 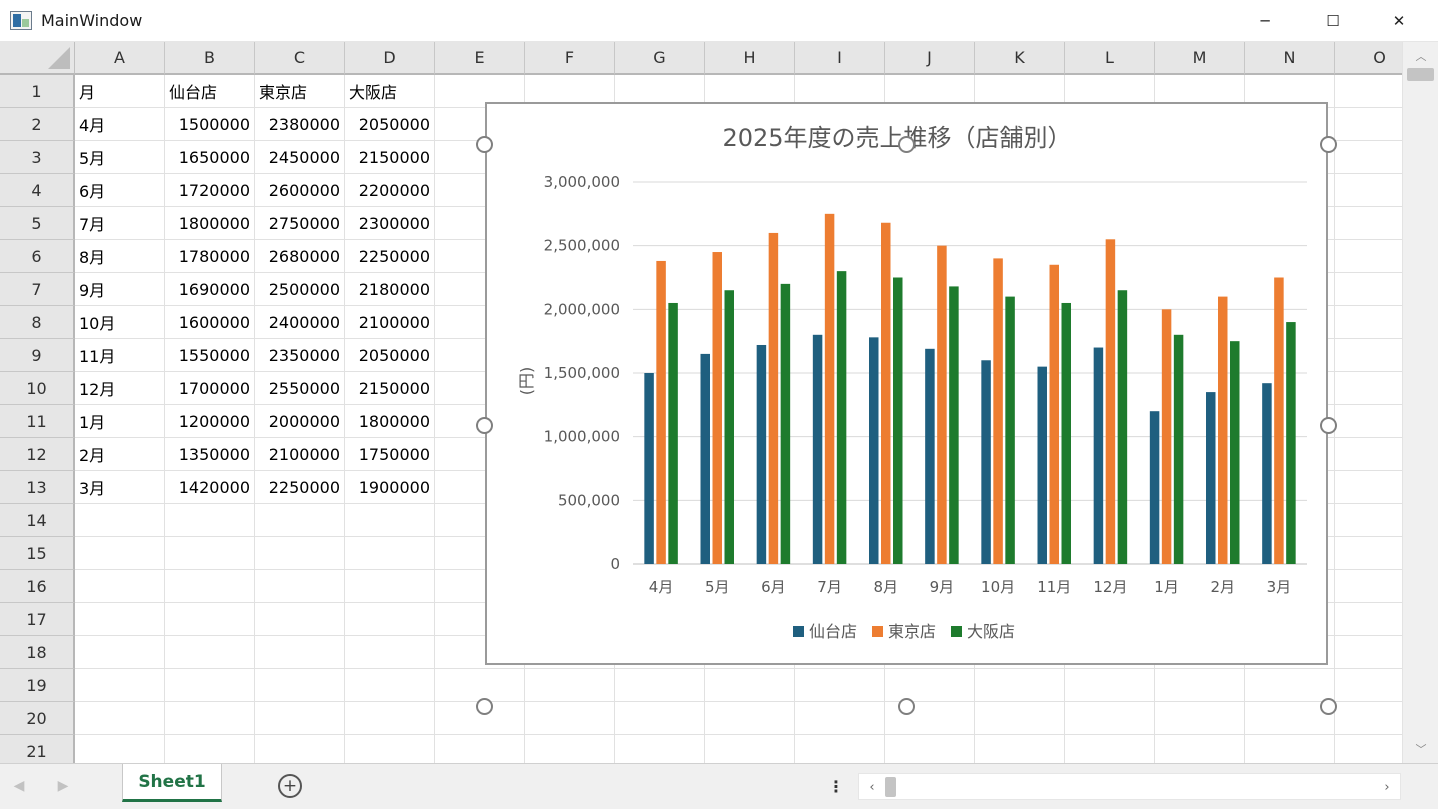 I want to click on cell-c21, so click(x=300, y=749).